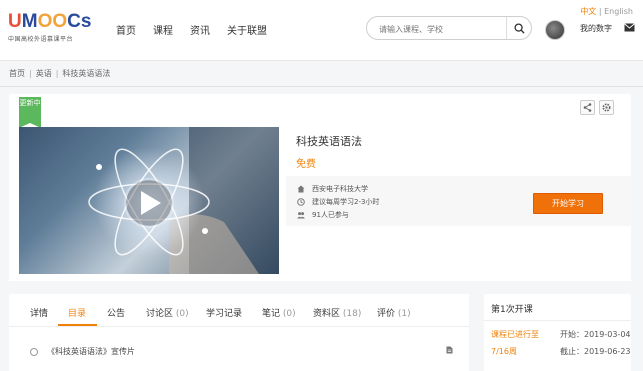 This screenshot has width=643, height=371. Describe the element at coordinates (34, 351) in the screenshot. I see `unwatched-circle-icon` at that location.